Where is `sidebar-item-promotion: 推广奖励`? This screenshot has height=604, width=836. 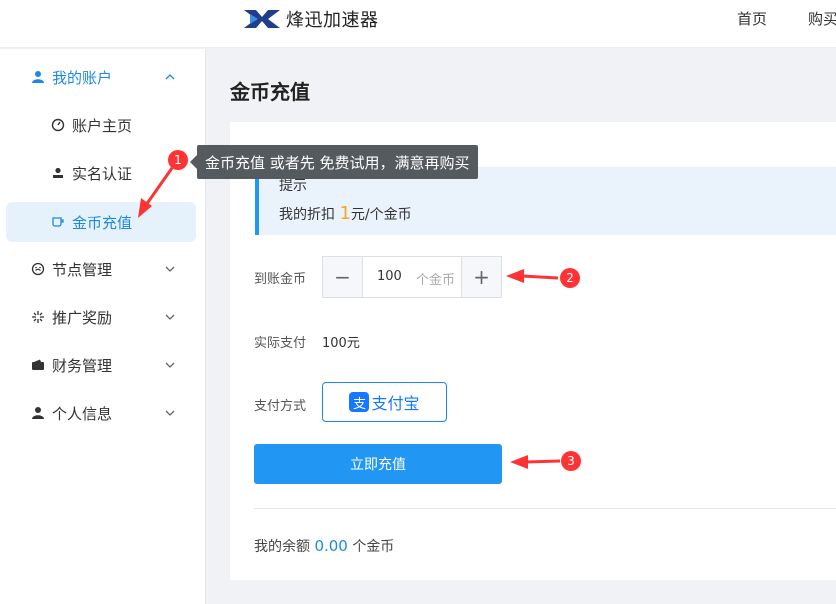 sidebar-item-promotion: 推广奖励 is located at coordinates (101, 317).